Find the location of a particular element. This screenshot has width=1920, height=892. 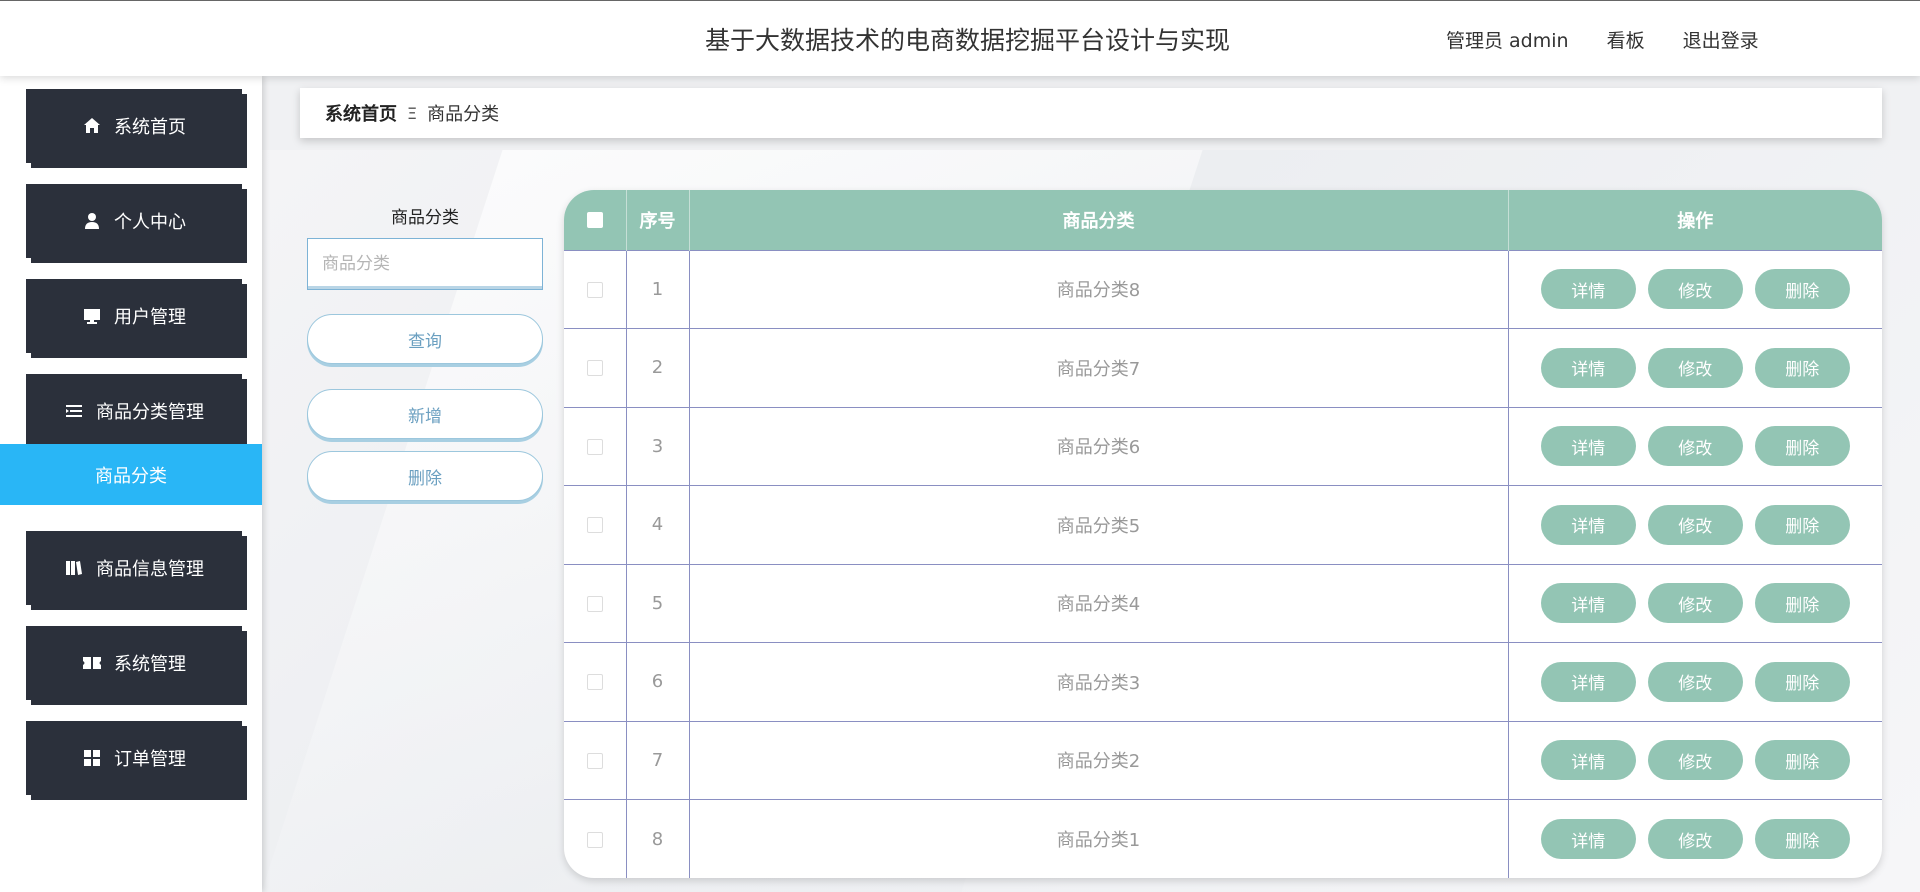

top-header: 基于大数据技术的电商数据挖掘平台设计与实现 管理员 admin 看板 退出登录 is located at coordinates (960, 38).